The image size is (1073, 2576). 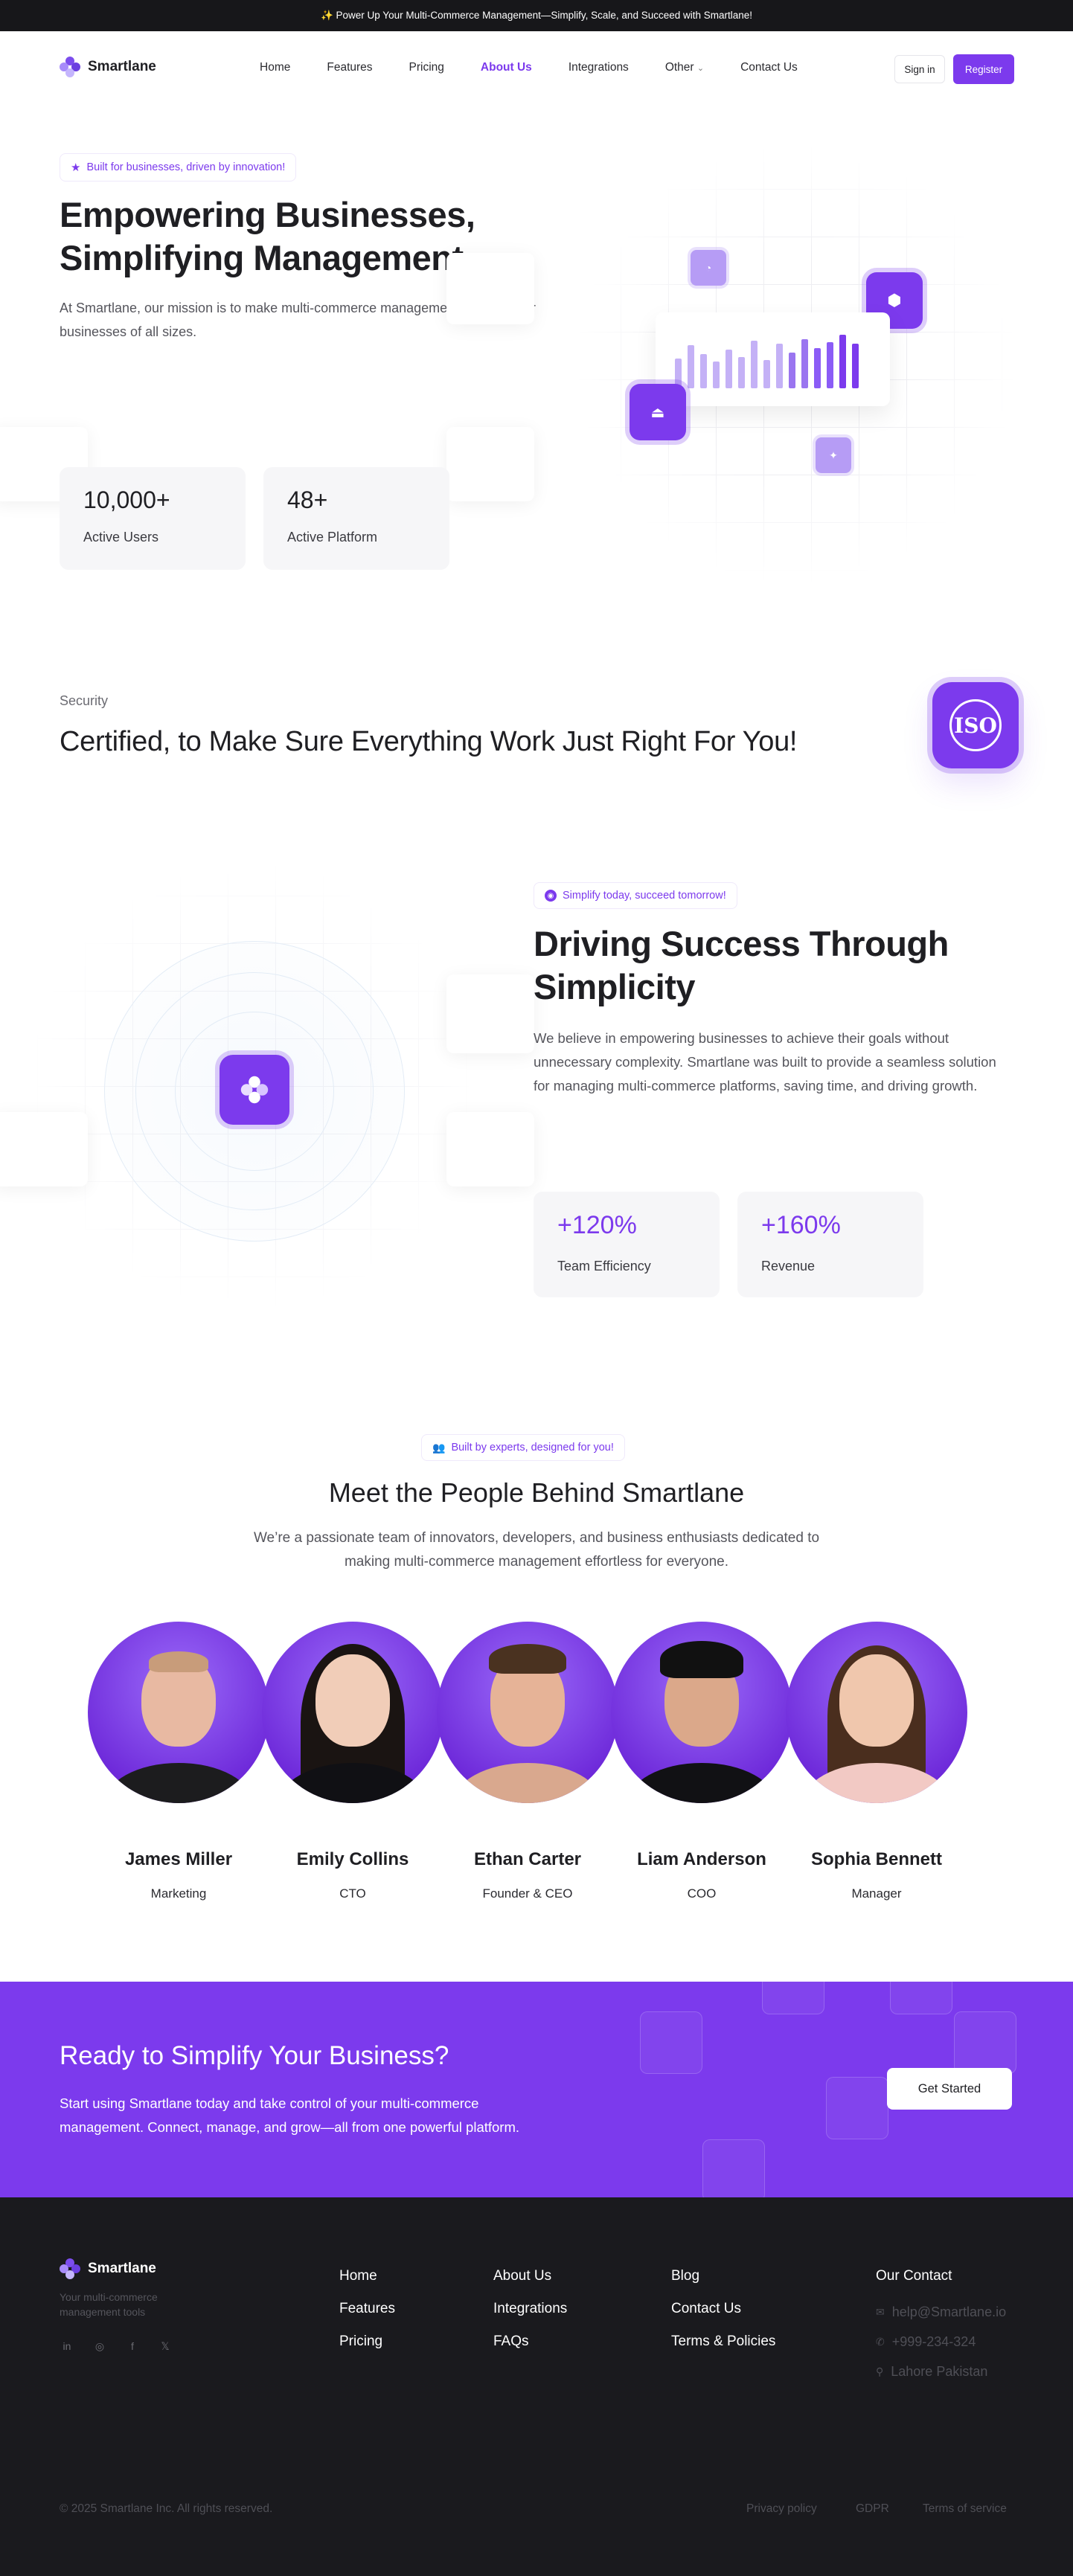 I want to click on contact-phone: ✆ +999-234-324, so click(x=926, y=2342).